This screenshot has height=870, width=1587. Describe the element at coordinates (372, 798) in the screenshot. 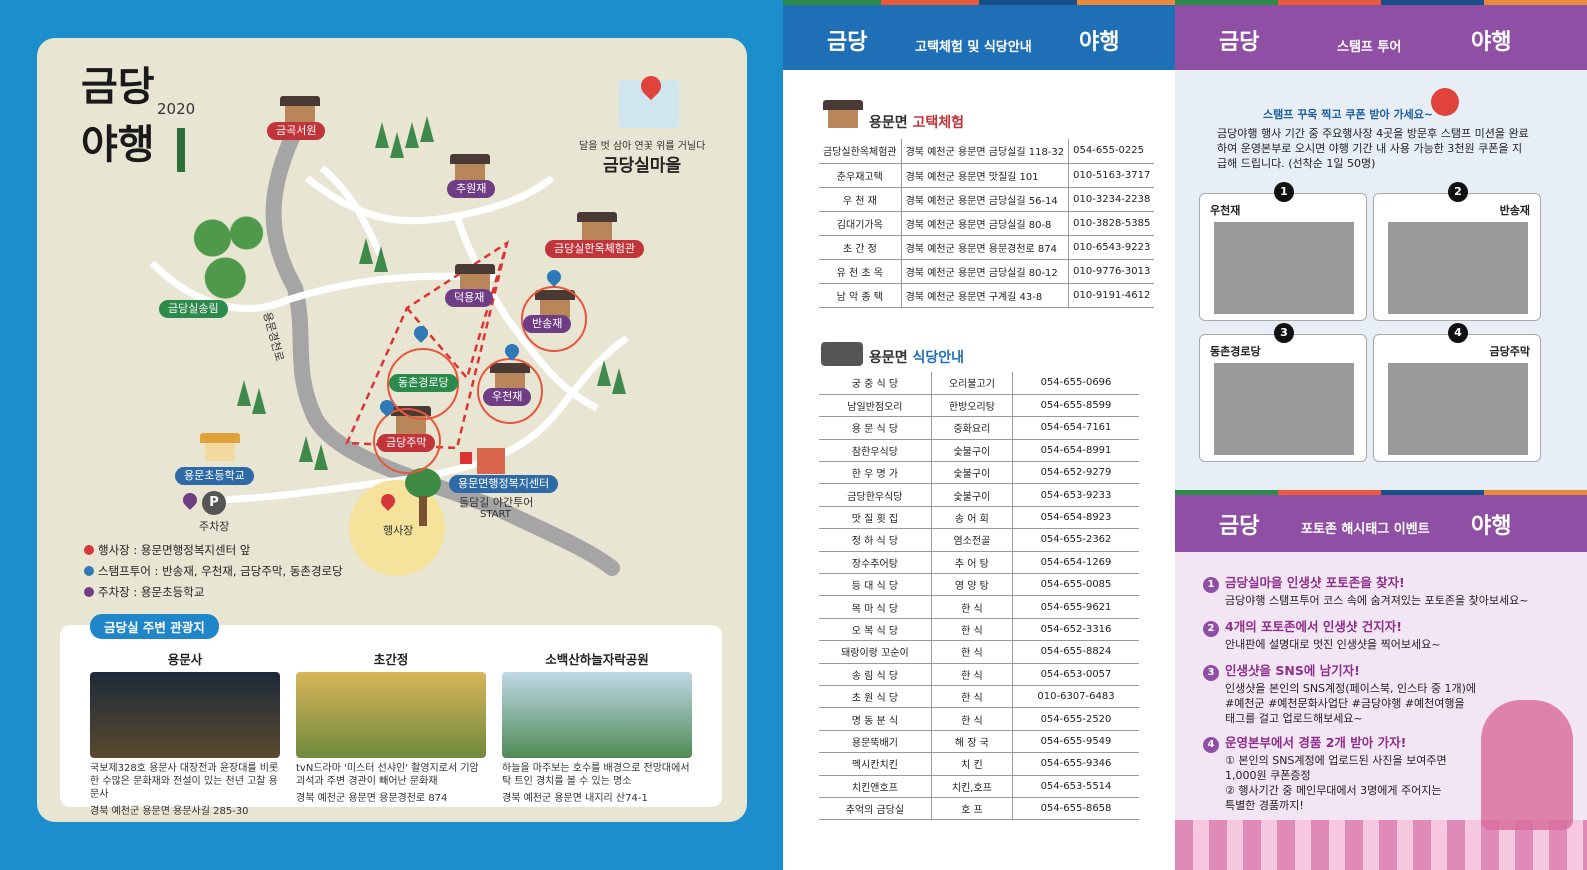

I see `sight-address: 경북 예천군 용문면 용문경천로 874` at that location.